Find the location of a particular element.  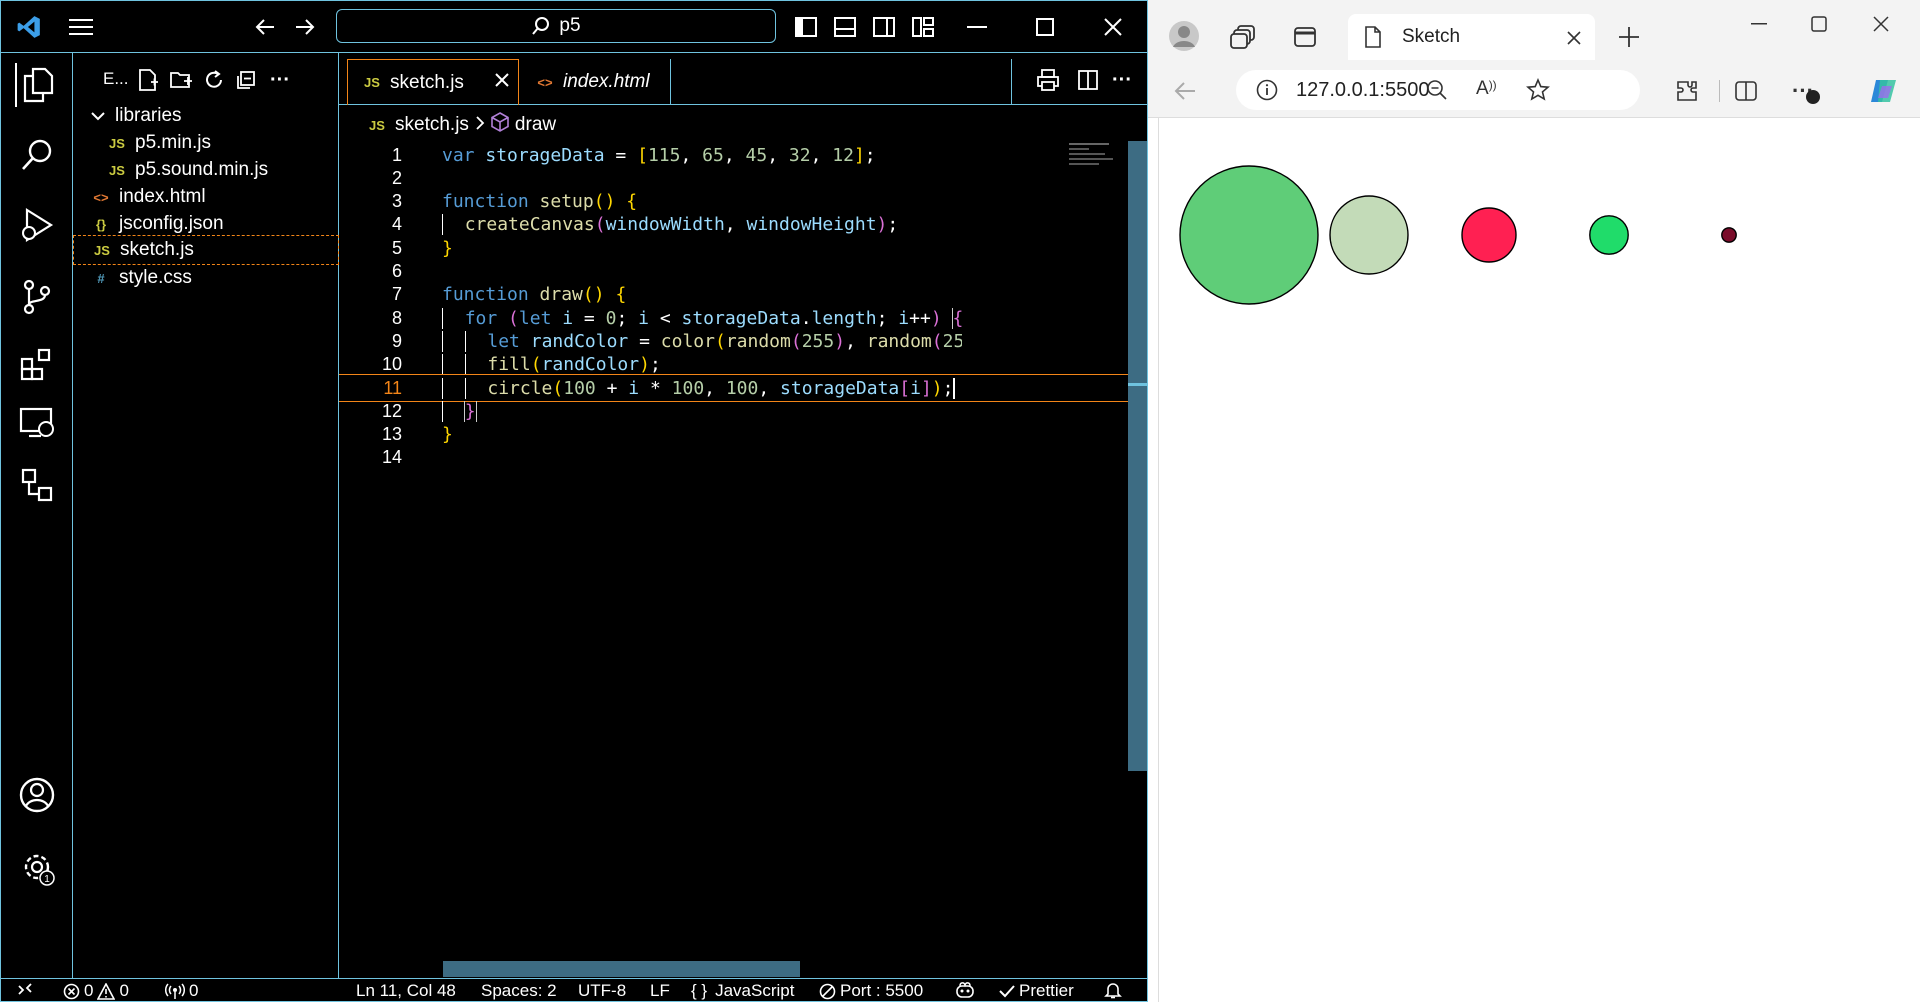

line-number: 2 is located at coordinates (396, 177).